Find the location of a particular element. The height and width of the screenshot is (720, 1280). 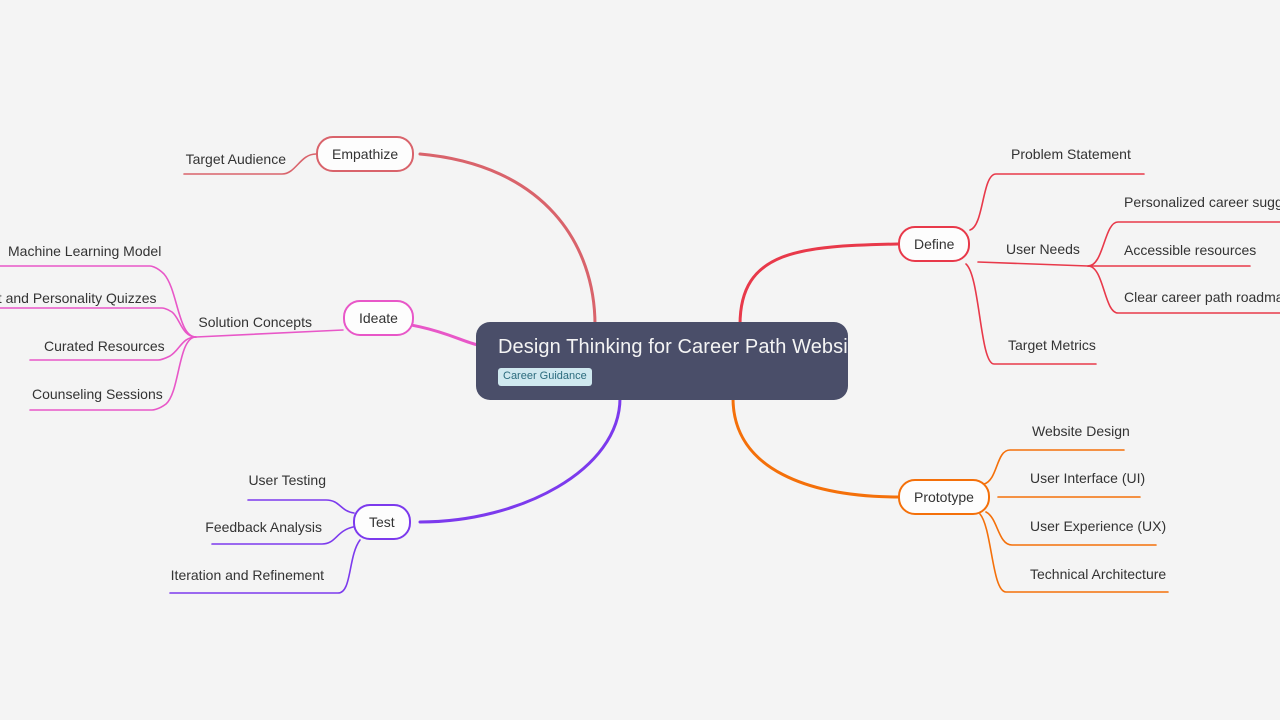

root-title: Design Thinking for Career Path Website is located at coordinates (681, 346).